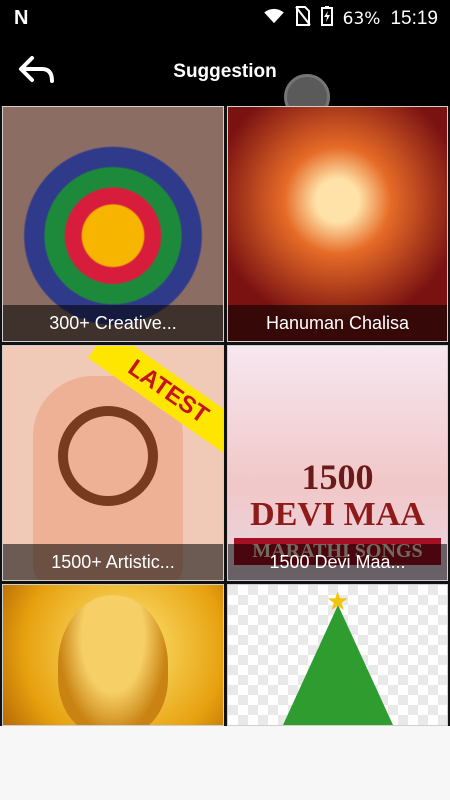 This screenshot has height=800, width=450. Describe the element at coordinates (414, 18) in the screenshot. I see `clock: 15:19` at that location.